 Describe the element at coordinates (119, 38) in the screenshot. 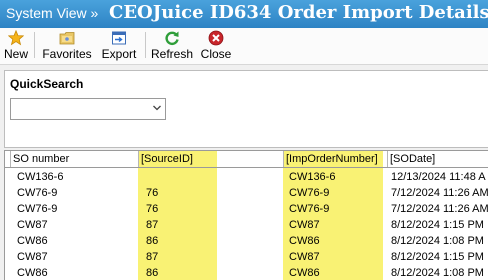

I see `export-icon` at that location.